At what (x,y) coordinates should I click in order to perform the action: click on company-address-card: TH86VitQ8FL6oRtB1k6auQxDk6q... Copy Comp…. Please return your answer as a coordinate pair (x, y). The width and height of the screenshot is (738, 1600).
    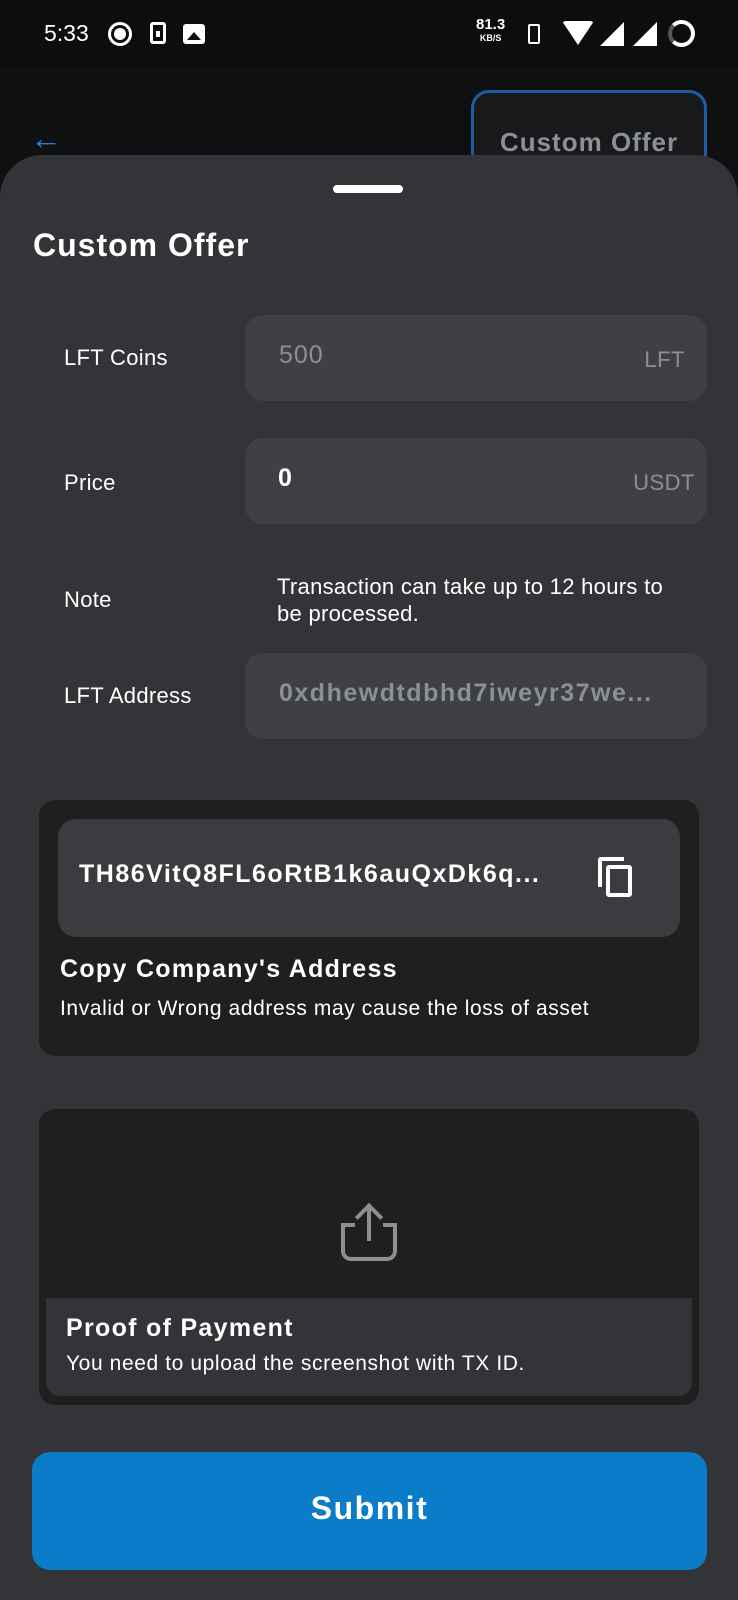
    Looking at the image, I should click on (369, 928).